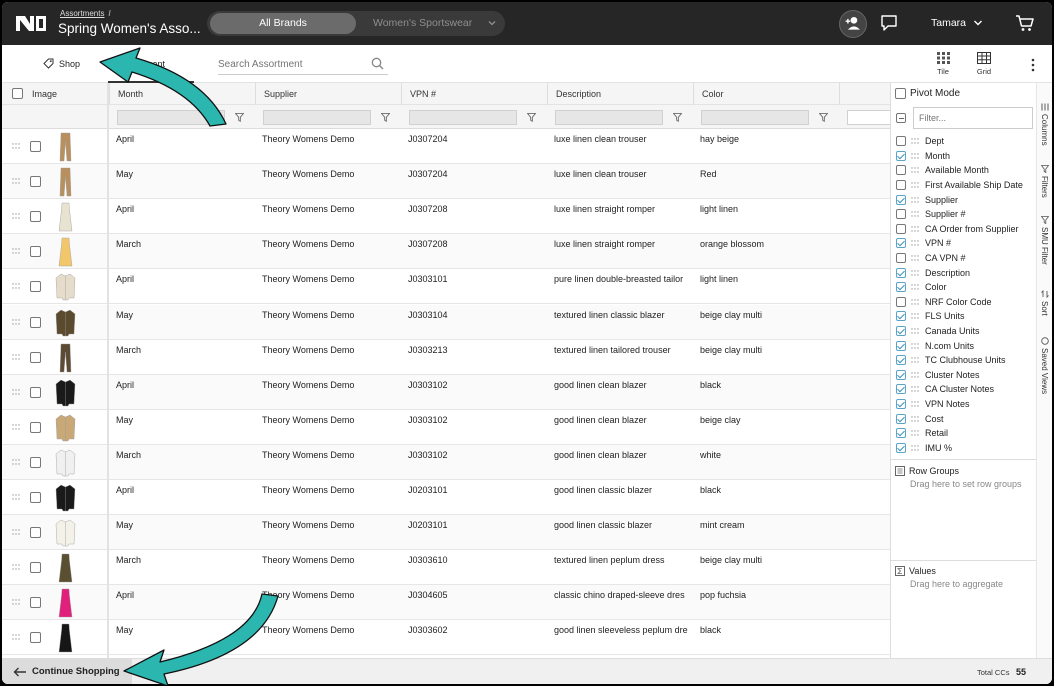 The image size is (1054, 686). I want to click on column-header-vpn: VPN #, so click(418, 94).